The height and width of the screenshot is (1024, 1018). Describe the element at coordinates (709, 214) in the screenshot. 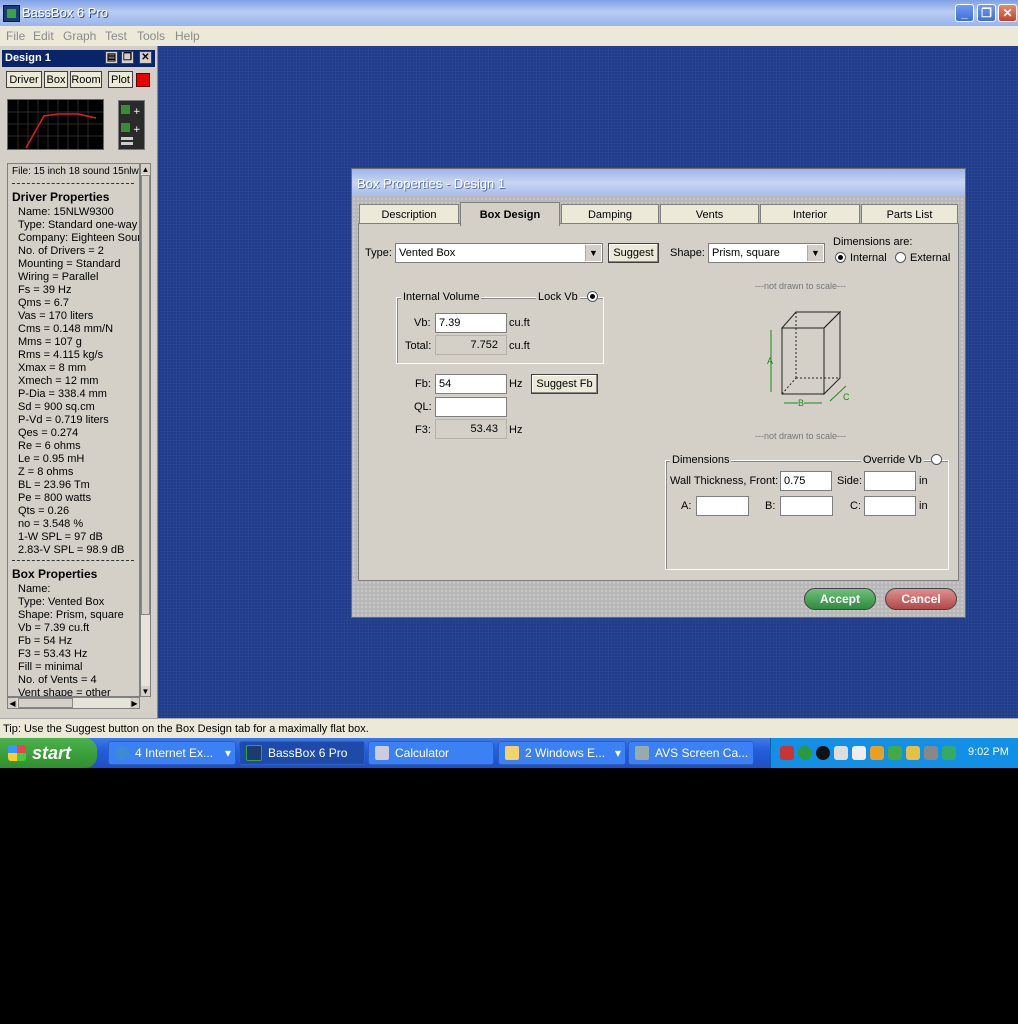

I see `tab-vents: Vents` at that location.